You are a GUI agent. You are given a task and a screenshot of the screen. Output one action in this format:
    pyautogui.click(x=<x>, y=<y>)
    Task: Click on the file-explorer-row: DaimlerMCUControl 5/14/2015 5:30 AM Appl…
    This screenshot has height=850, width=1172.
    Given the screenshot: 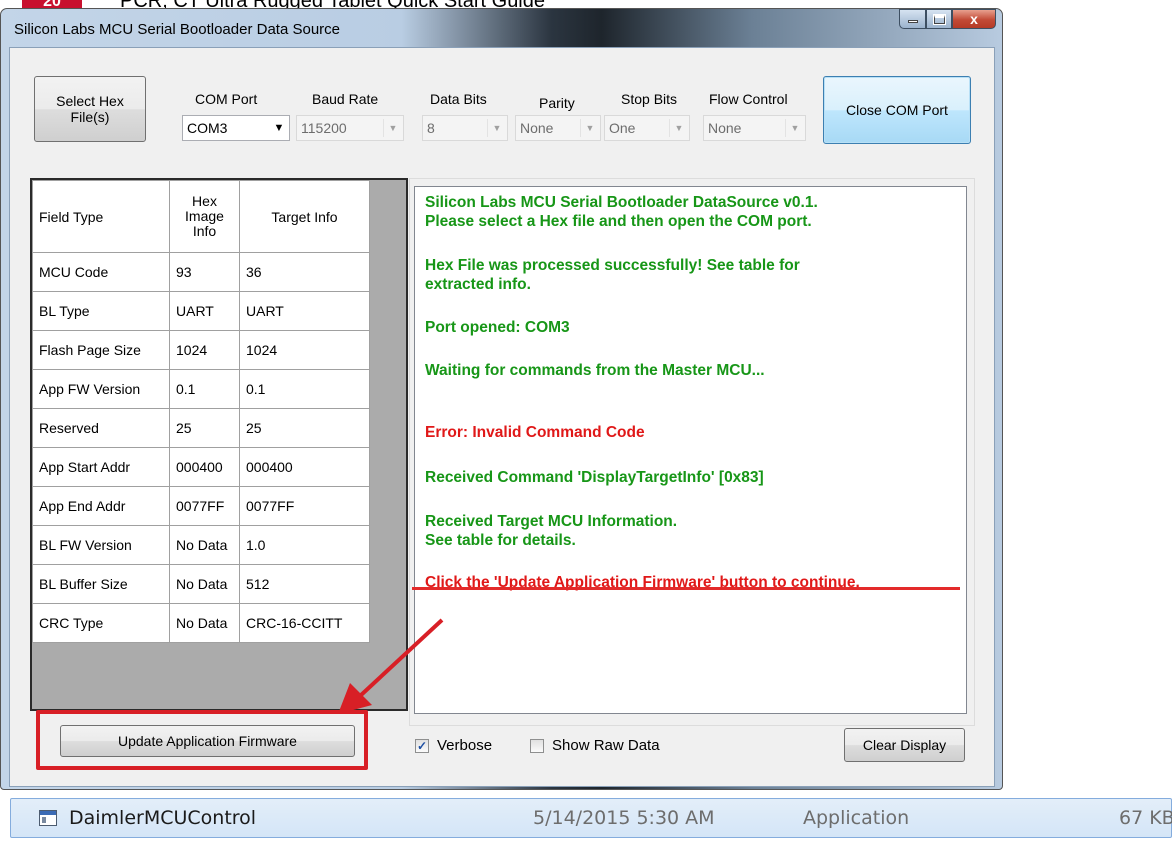 What is the action you would take?
    pyautogui.click(x=586, y=824)
    